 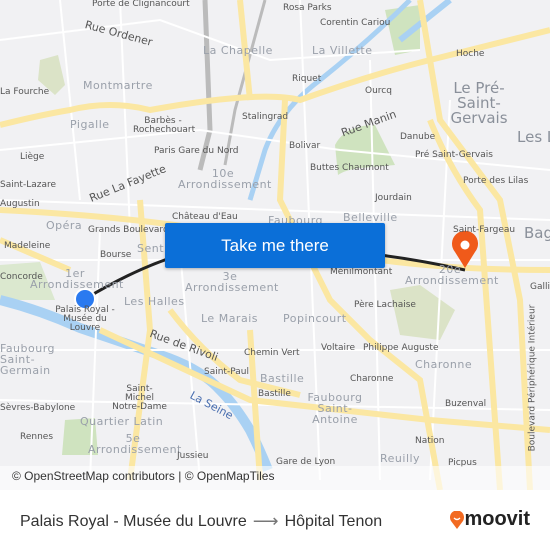 What do you see at coordinates (32, 157) in the screenshot?
I see `map-label: Liège` at bounding box center [32, 157].